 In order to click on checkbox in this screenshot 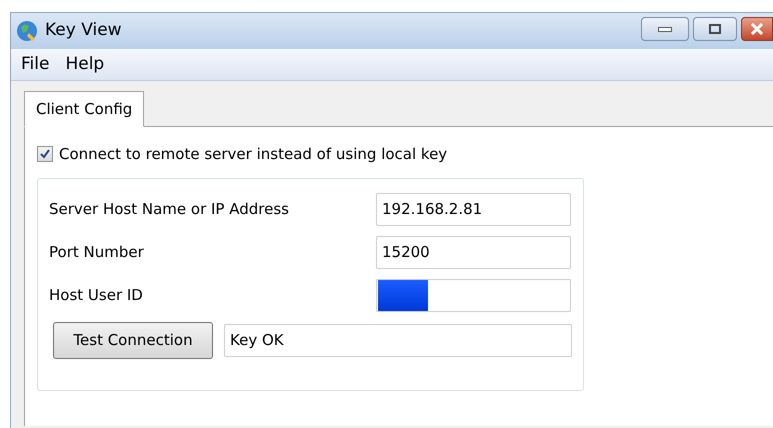, I will do `click(45, 154)`.